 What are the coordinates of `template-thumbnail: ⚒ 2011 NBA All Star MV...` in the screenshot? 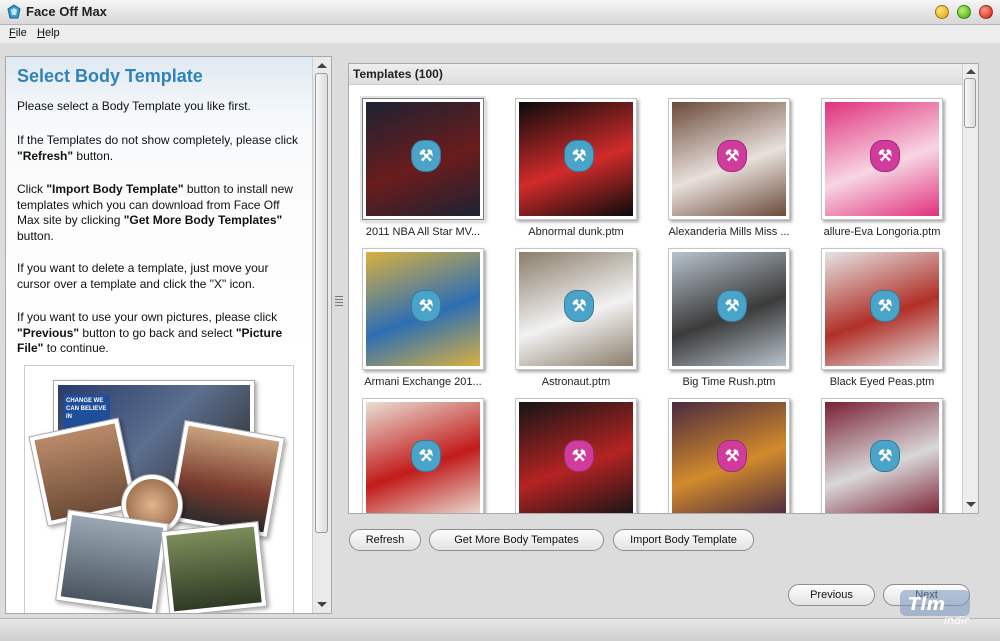 It's located at (419, 161).